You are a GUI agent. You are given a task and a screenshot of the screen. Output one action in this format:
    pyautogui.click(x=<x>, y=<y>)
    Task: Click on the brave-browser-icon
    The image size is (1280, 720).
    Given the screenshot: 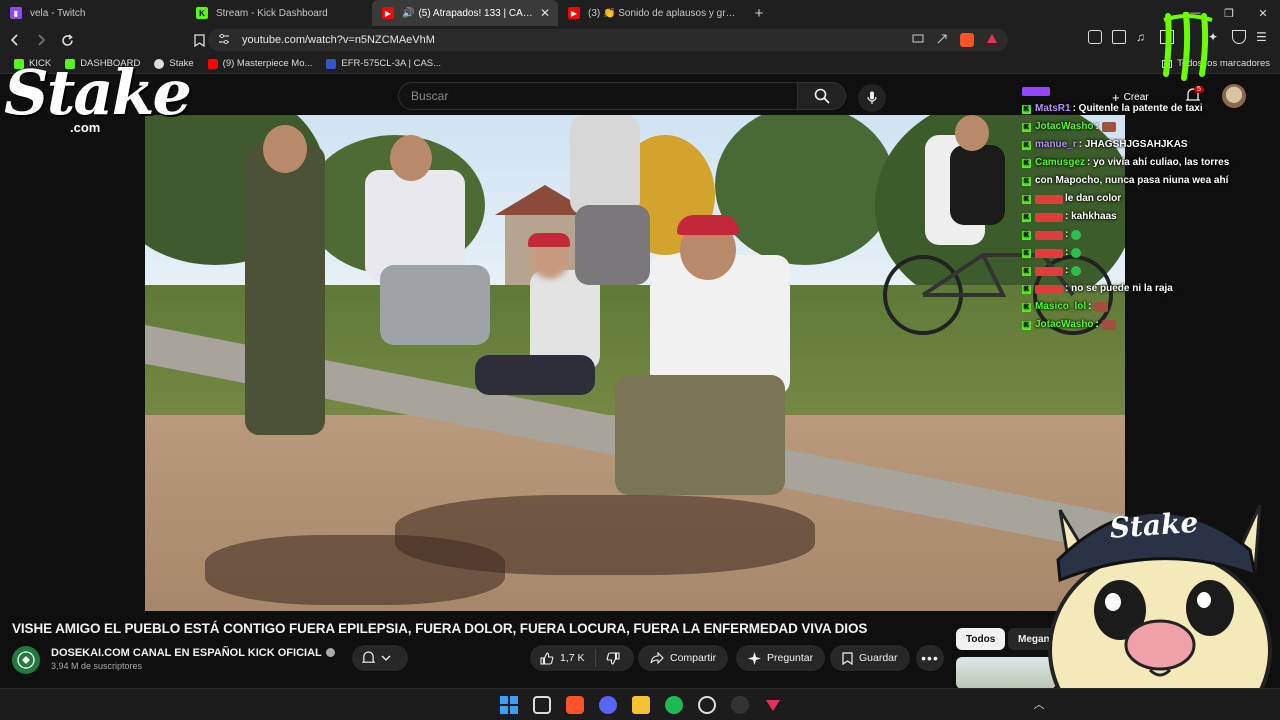 What is the action you would take?
    pyautogui.click(x=575, y=705)
    